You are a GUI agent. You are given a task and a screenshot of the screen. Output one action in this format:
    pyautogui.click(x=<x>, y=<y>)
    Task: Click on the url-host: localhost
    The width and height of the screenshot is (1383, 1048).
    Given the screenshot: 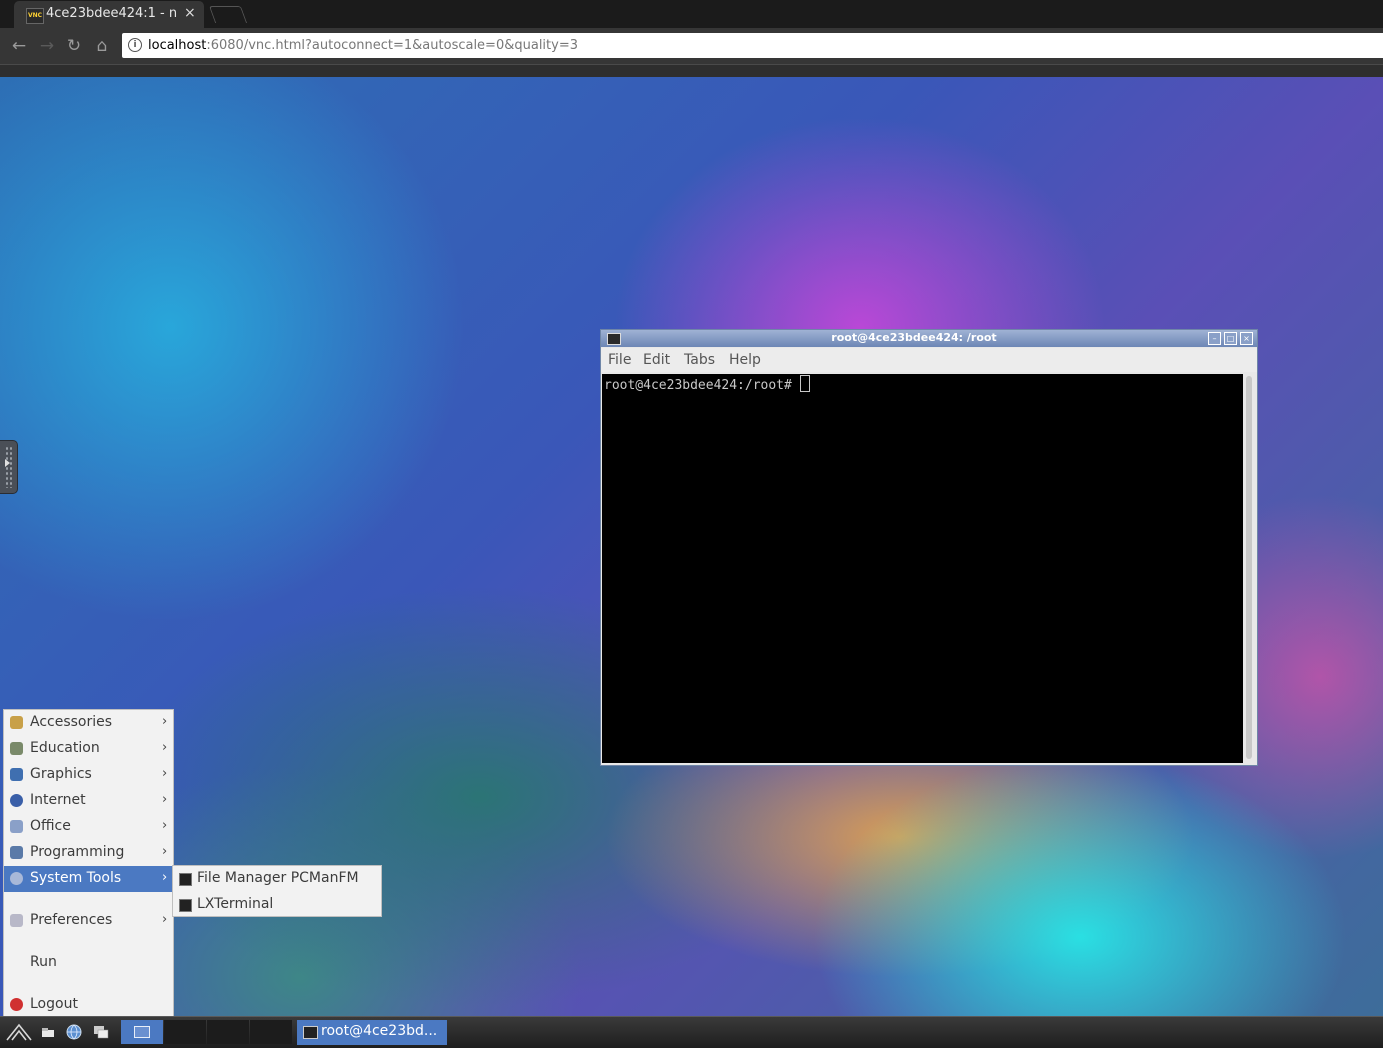 What is the action you would take?
    pyautogui.click(x=177, y=45)
    